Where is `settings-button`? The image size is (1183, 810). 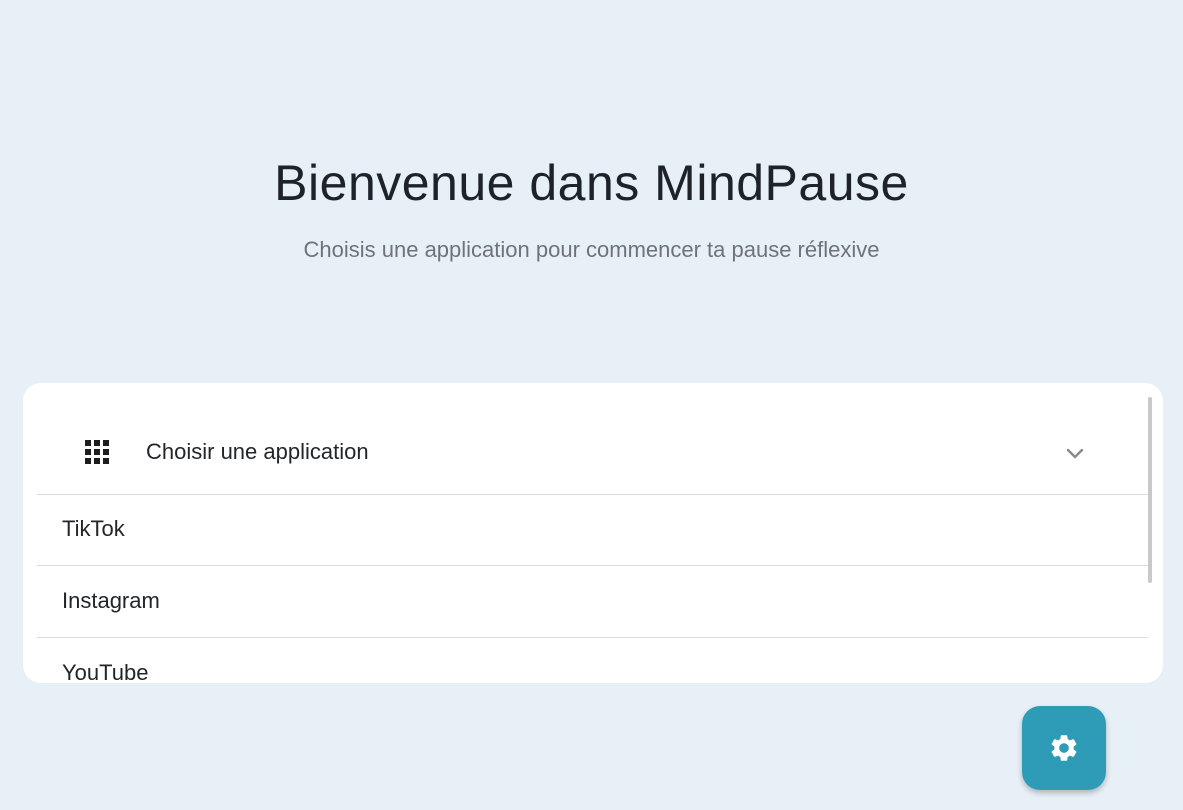 settings-button is located at coordinates (1064, 748).